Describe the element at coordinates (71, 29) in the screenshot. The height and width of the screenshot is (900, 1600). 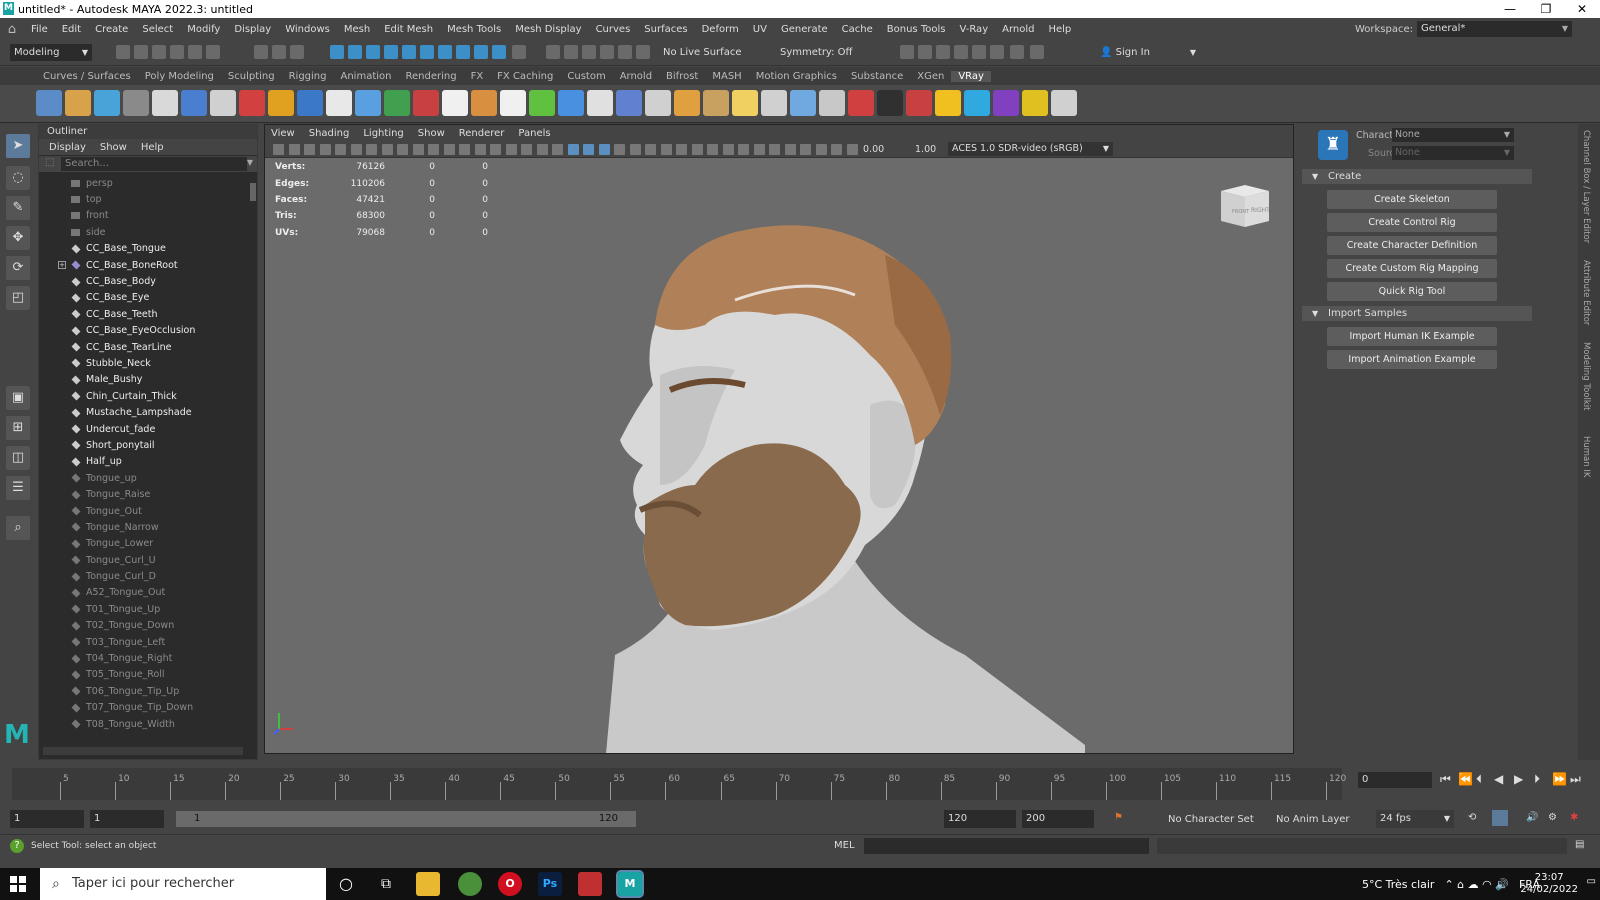
I see `menu-item-edit: Edit` at that location.